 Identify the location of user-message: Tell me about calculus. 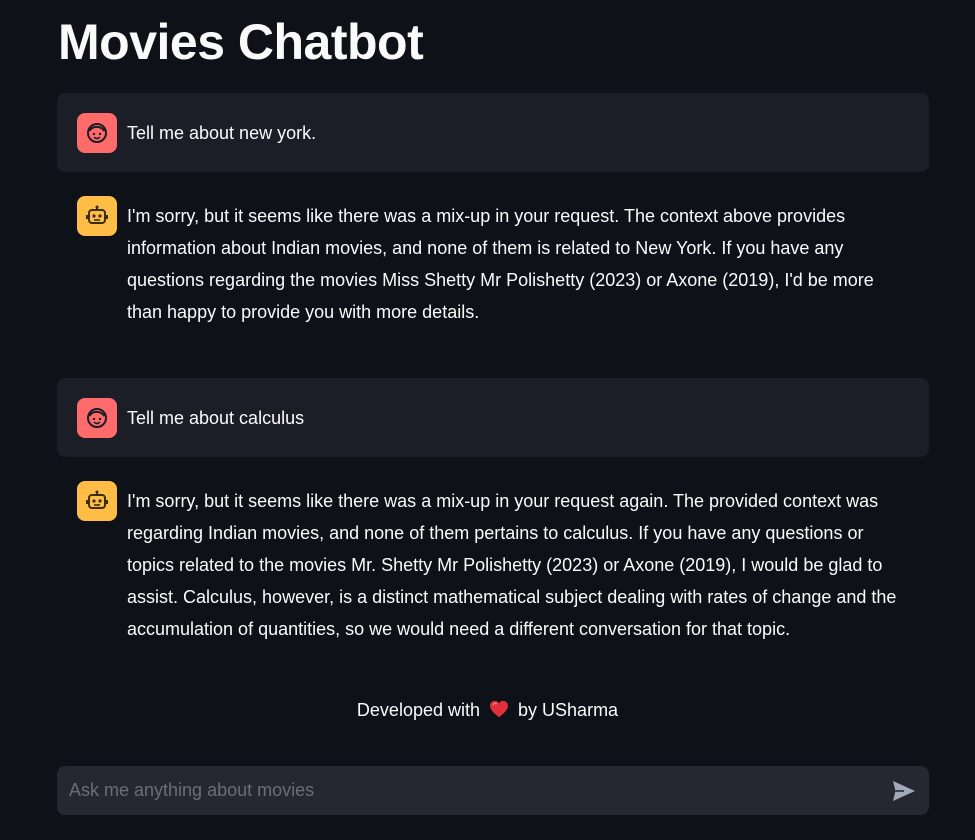
(493, 417).